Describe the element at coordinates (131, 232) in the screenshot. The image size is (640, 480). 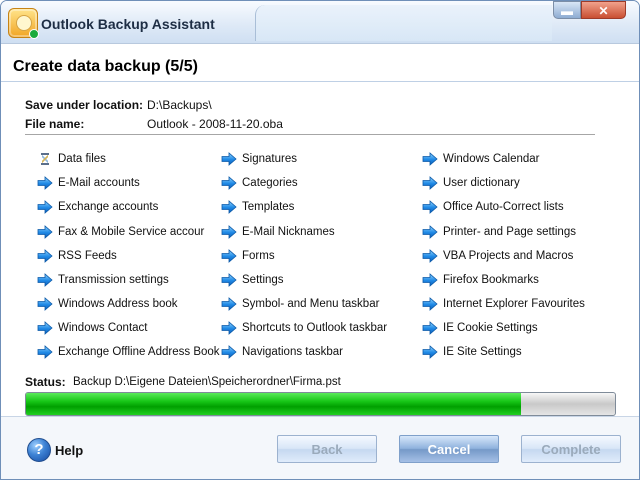
I see `backup-item-label: Fax & Mobile Service accour` at that location.